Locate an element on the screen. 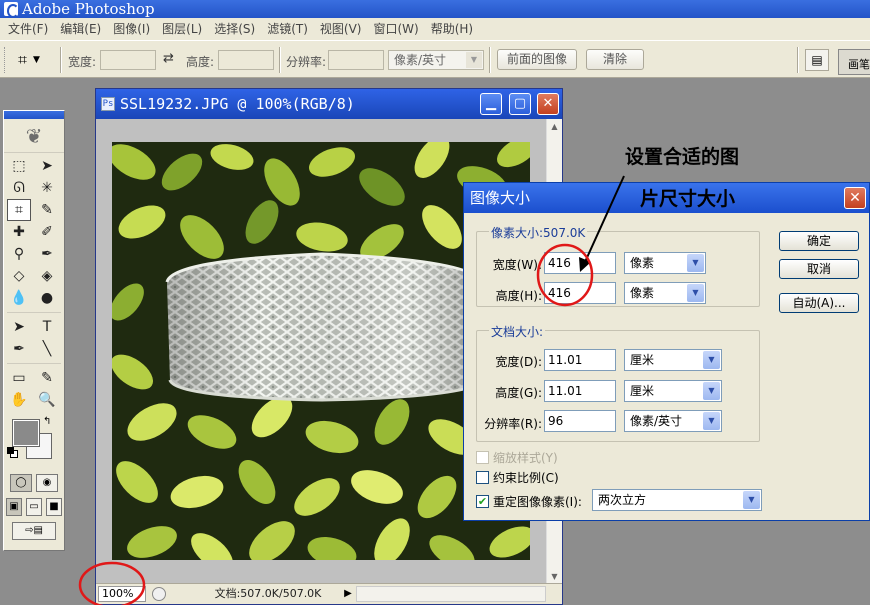 This screenshot has width=870, height=605. resolution-unit-select: 像素/英寸 ▼ is located at coordinates (673, 421).